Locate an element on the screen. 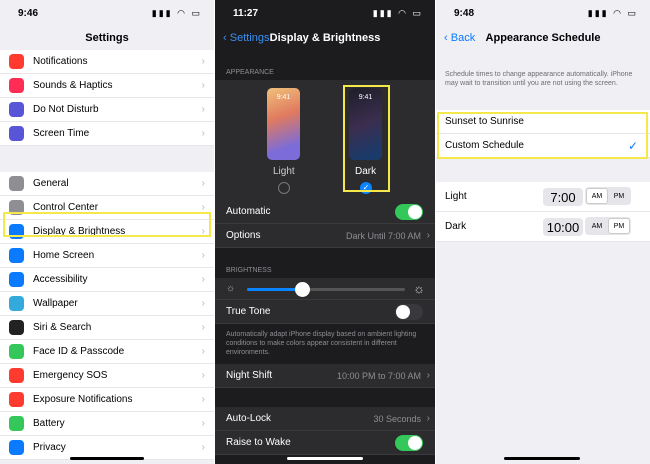 This screenshot has width=650, height=464. custom-schedule-option: Custom Schedule ✓ is located at coordinates (543, 146).